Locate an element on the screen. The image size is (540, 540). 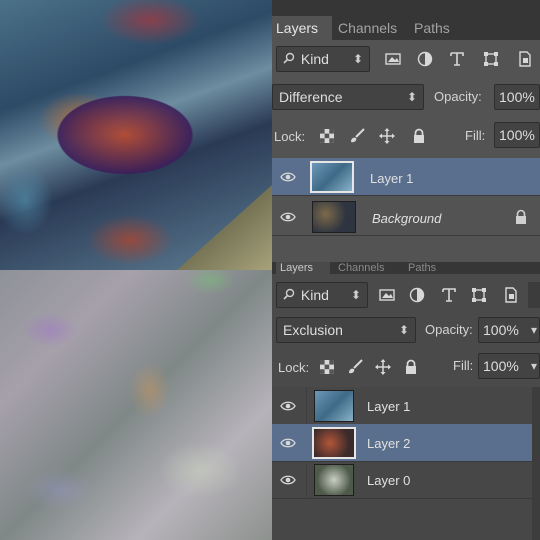
fill-input: 100% is located at coordinates (517, 135).